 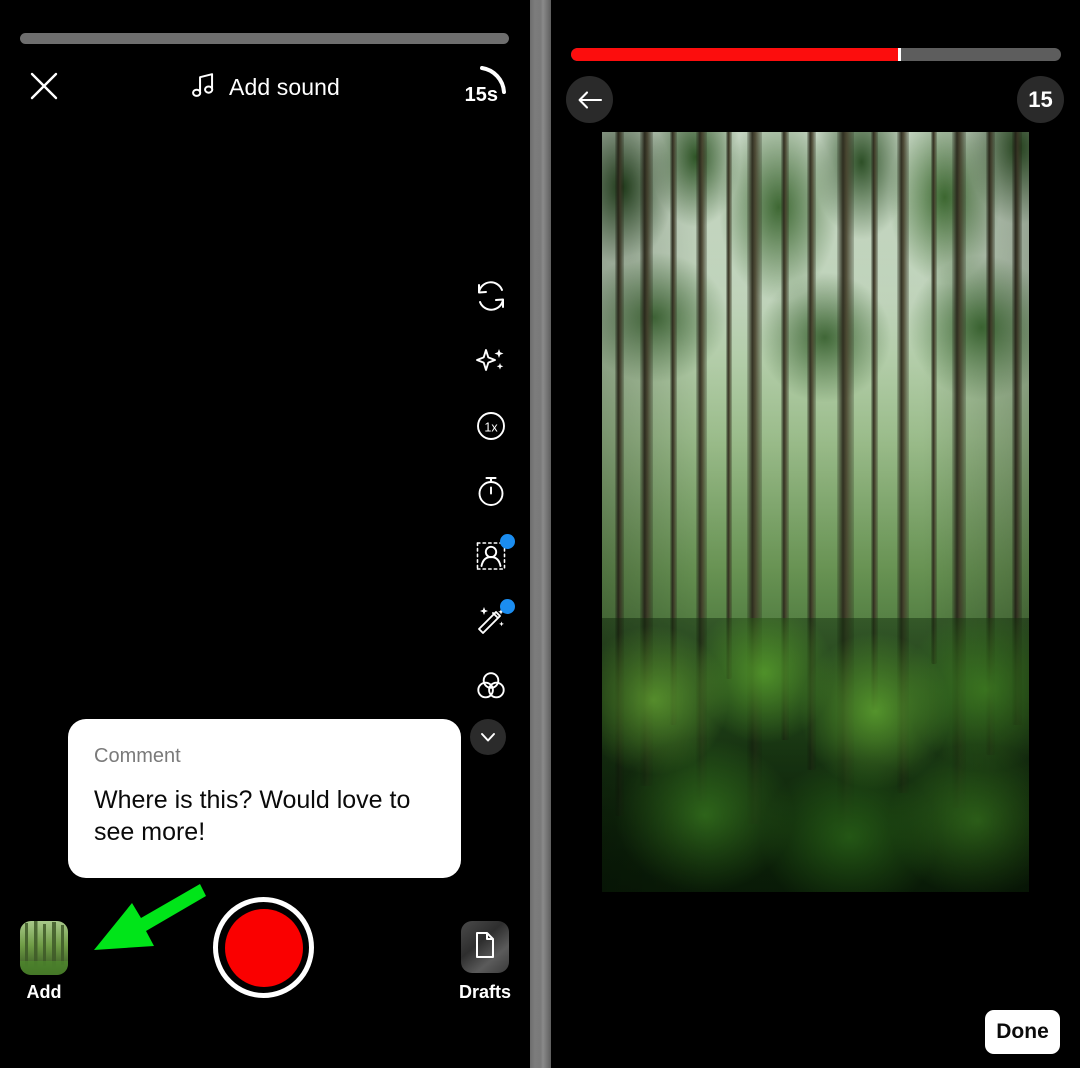 I want to click on panel-divider, so click(x=540, y=534).